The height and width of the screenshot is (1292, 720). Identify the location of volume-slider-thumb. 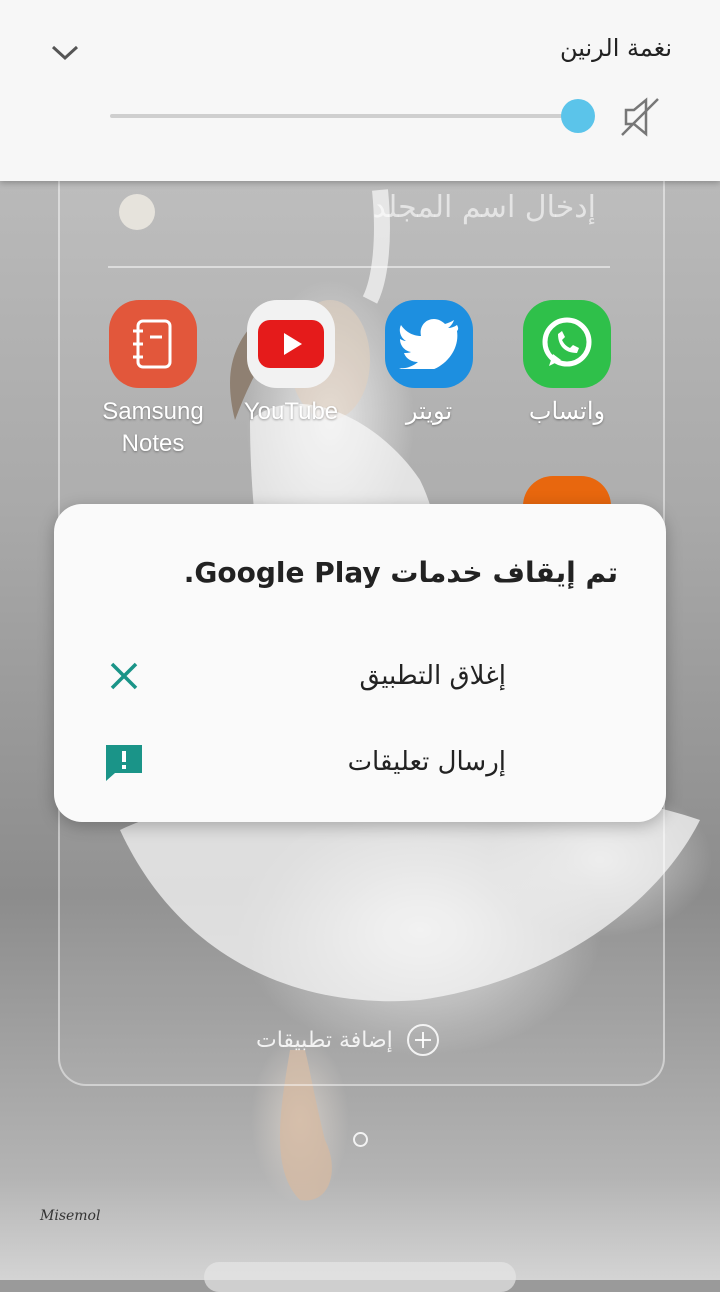
(578, 116).